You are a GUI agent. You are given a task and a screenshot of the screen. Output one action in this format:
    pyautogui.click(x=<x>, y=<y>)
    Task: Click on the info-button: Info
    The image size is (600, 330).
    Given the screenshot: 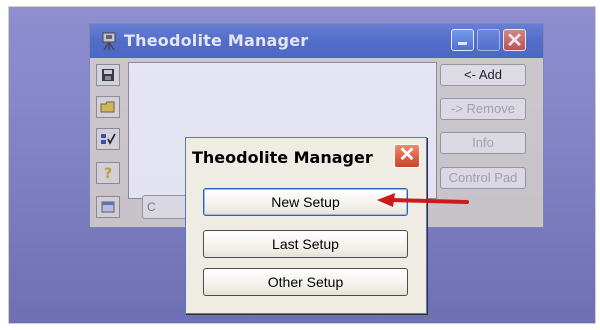 What is the action you would take?
    pyautogui.click(x=483, y=143)
    